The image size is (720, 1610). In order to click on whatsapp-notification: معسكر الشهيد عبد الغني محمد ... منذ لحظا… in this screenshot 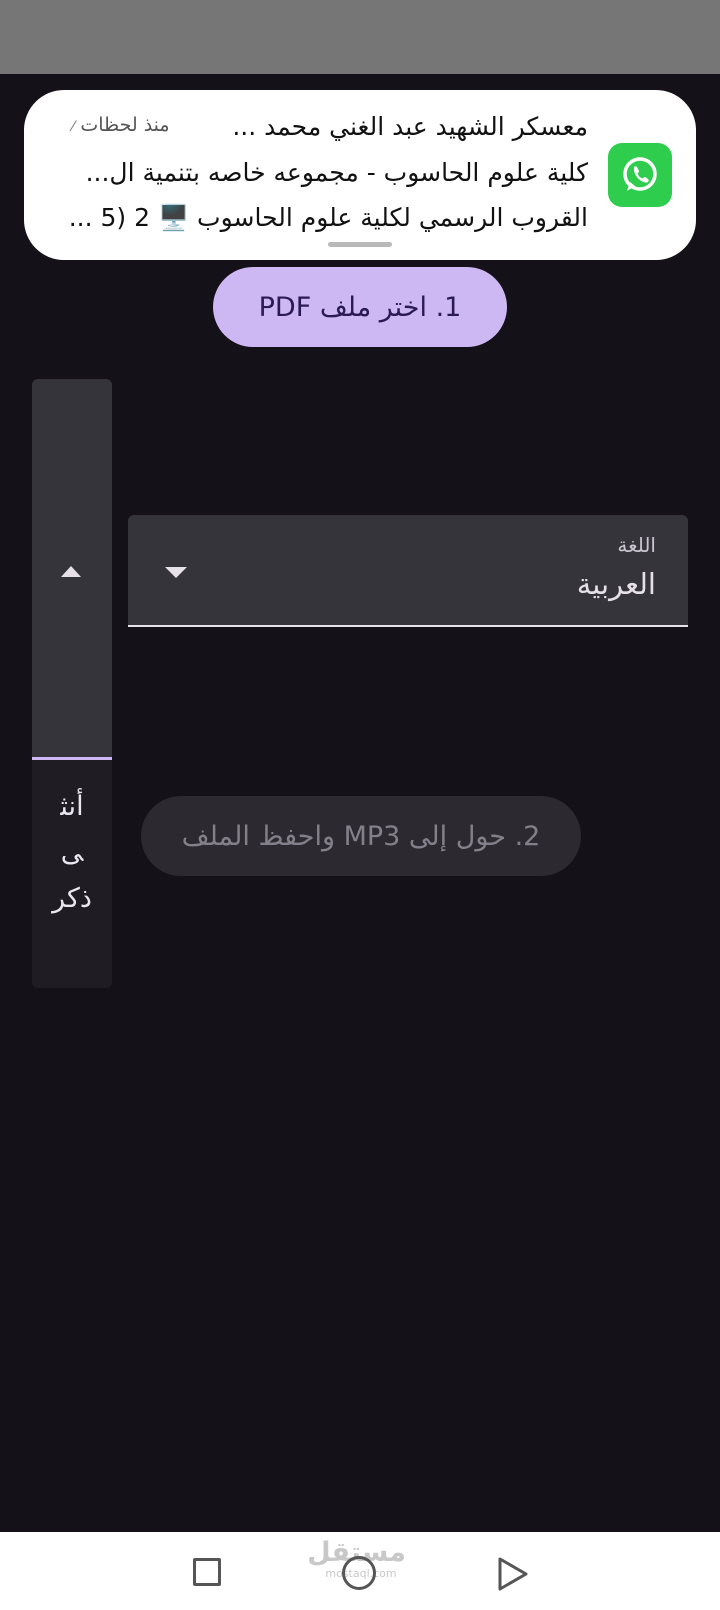, I will do `click(360, 175)`.